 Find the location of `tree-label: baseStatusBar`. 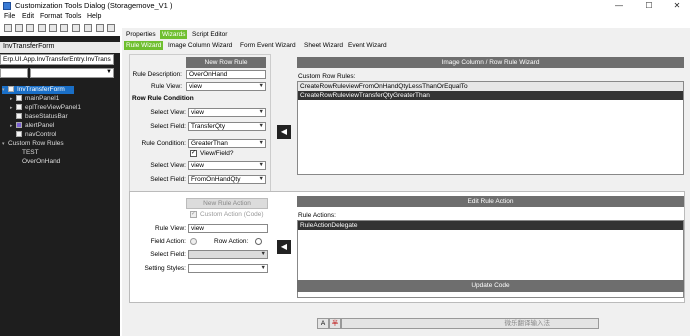

tree-label: baseStatusBar is located at coordinates (46, 116).